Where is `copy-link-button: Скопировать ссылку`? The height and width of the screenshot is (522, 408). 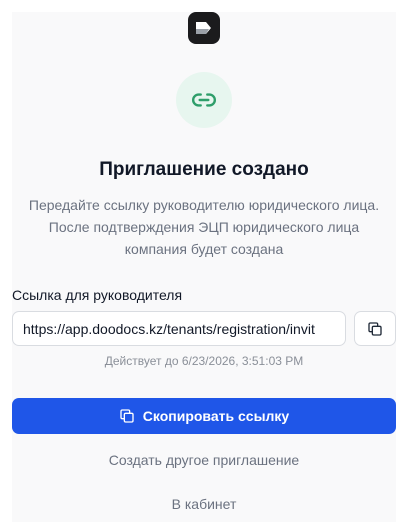
copy-link-button: Скопировать ссылку is located at coordinates (204, 416).